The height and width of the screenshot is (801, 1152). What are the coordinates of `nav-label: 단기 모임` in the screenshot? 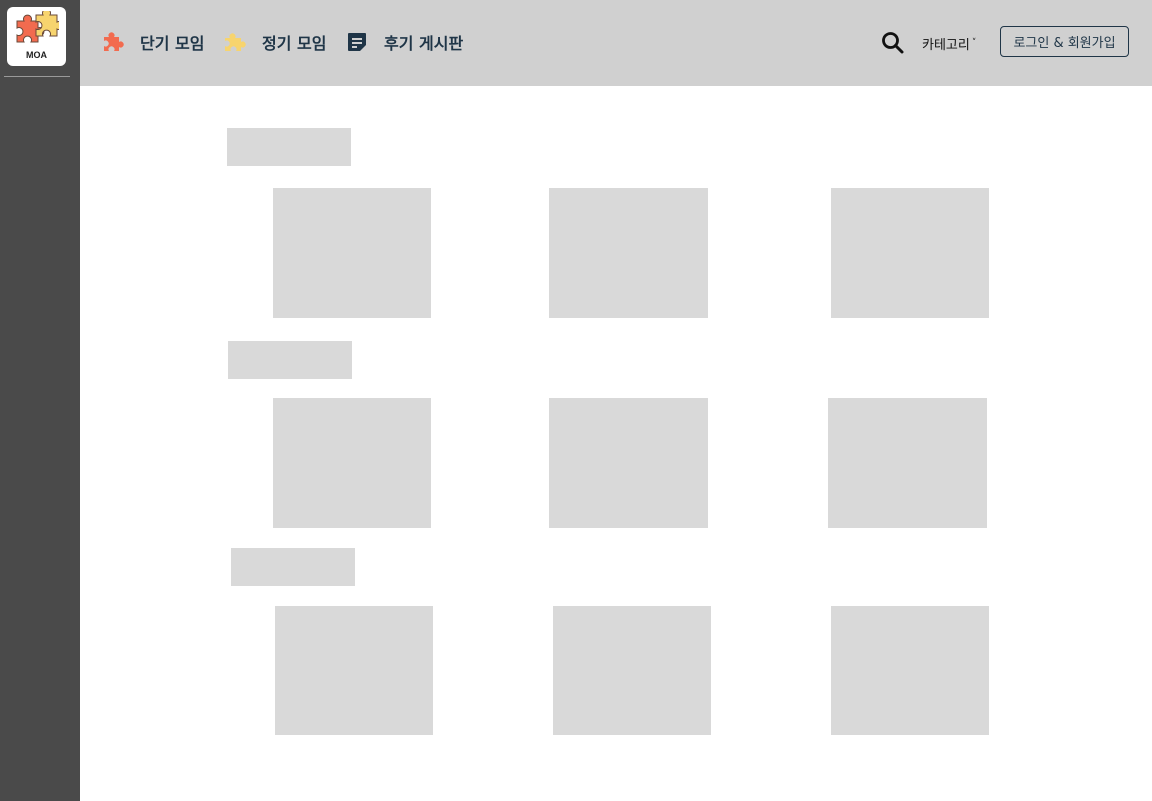 It's located at (172, 43).